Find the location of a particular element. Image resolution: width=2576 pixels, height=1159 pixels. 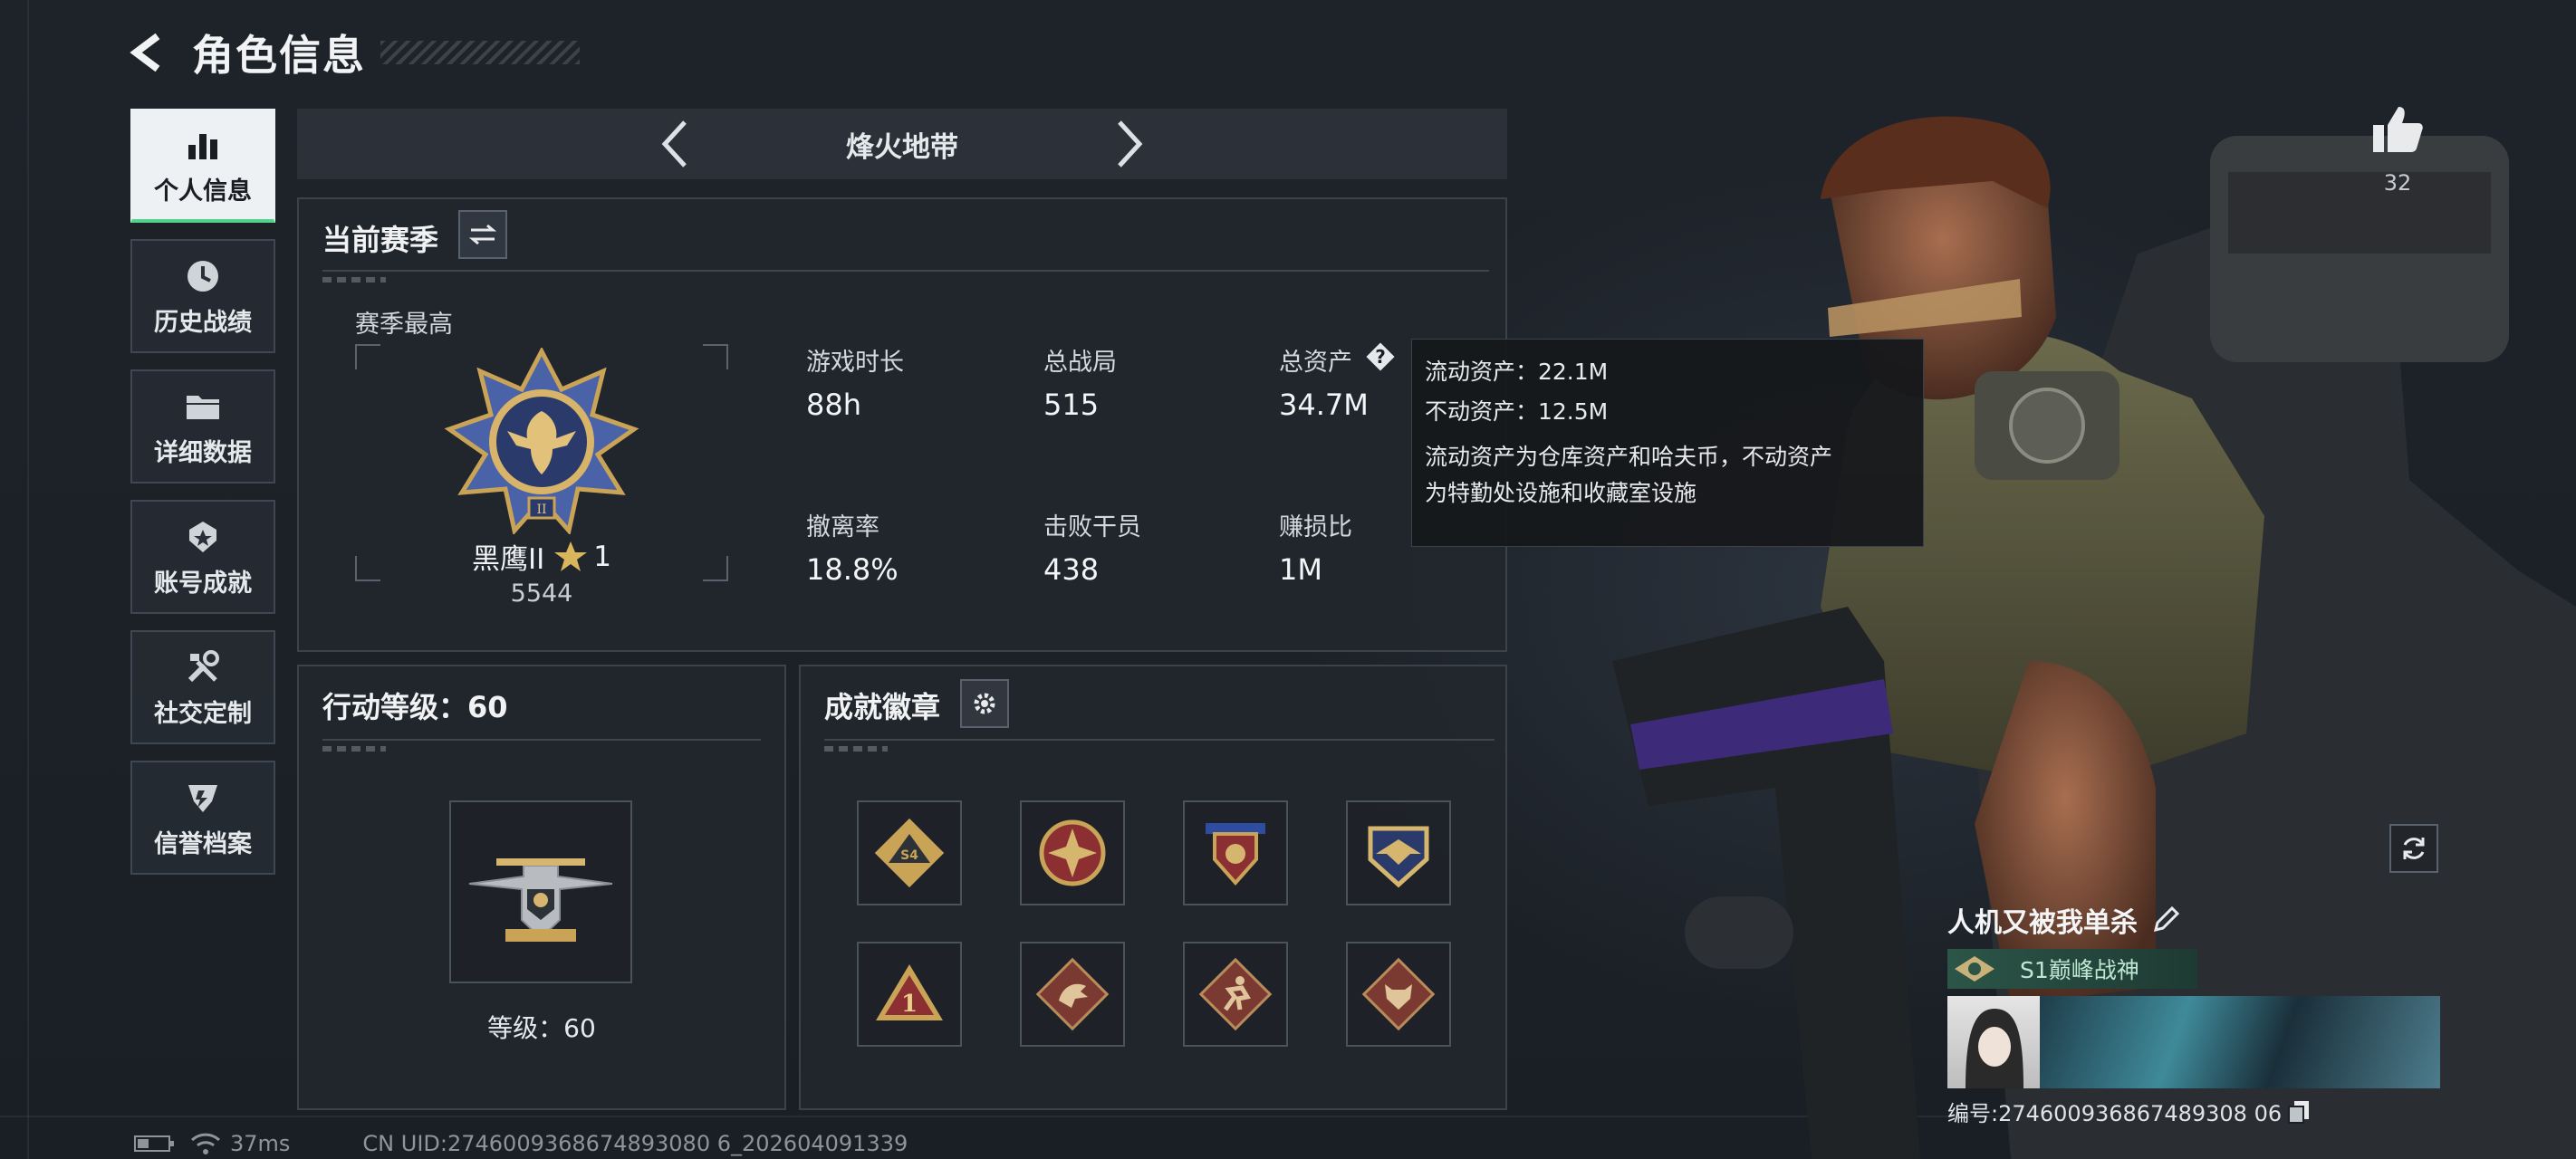

helicopter-emblem is located at coordinates (540, 900).